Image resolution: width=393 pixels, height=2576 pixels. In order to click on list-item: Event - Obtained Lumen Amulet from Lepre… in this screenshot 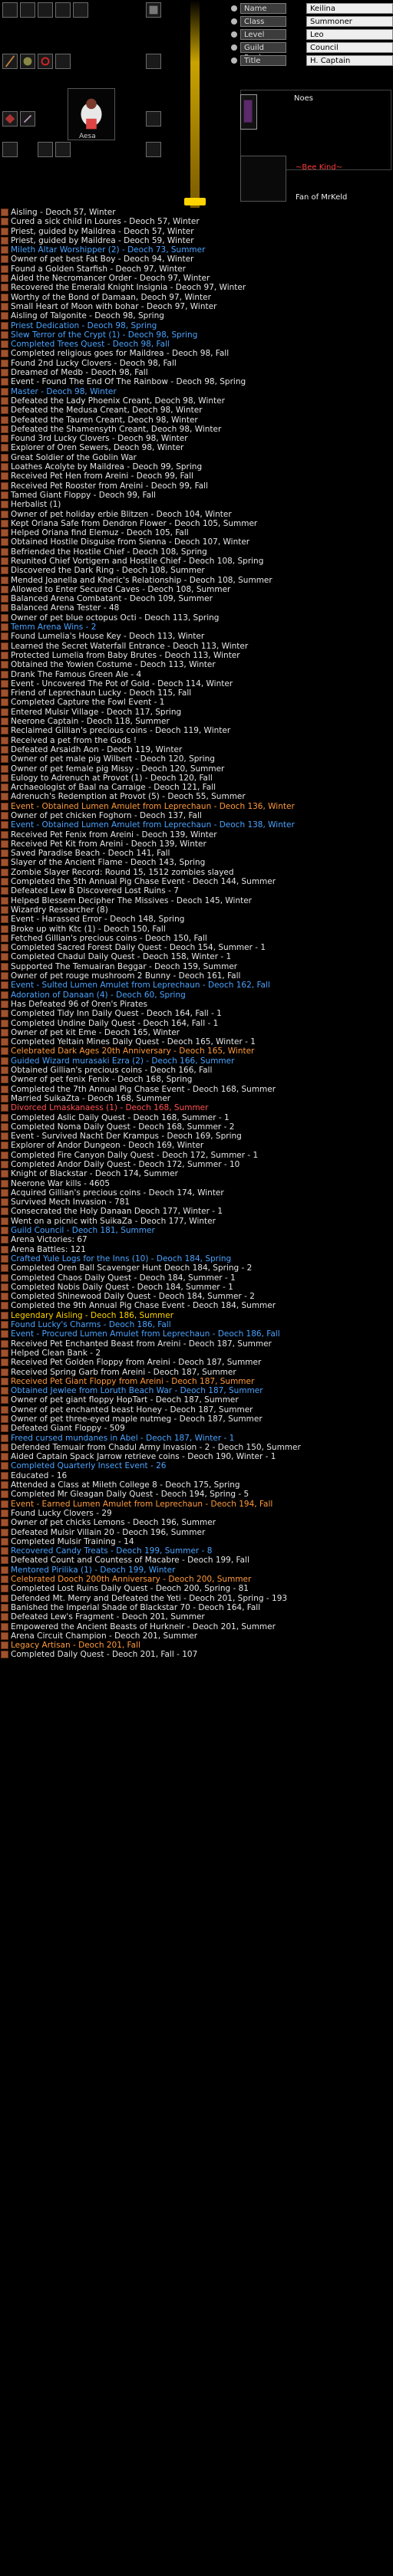, I will do `click(196, 825)`.